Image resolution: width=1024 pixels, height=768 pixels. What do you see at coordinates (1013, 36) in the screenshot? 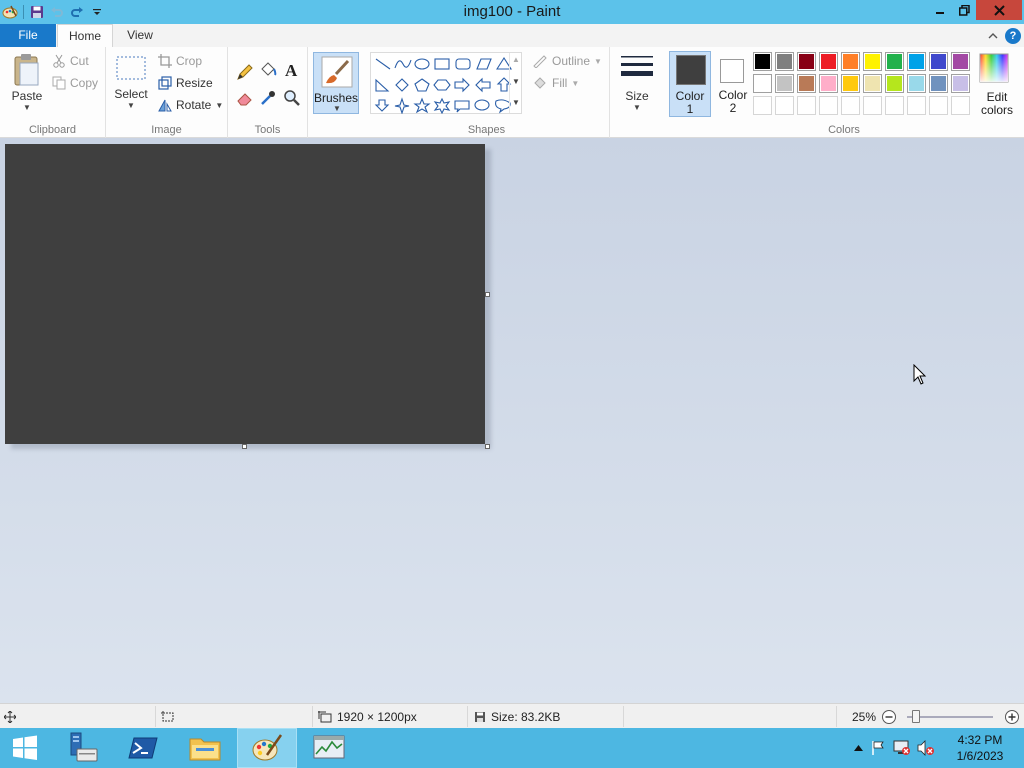
I see `help-icon: ?` at bounding box center [1013, 36].